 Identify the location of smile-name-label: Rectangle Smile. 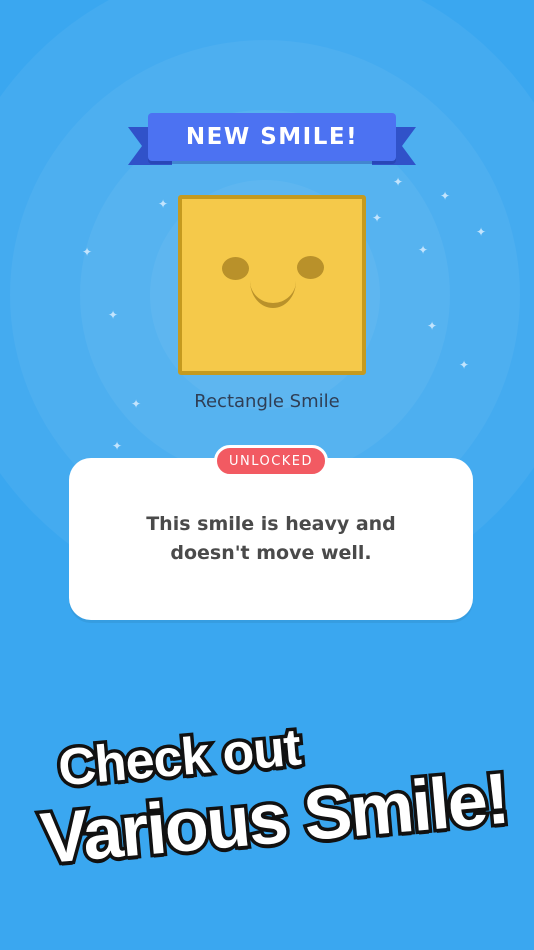
(267, 401).